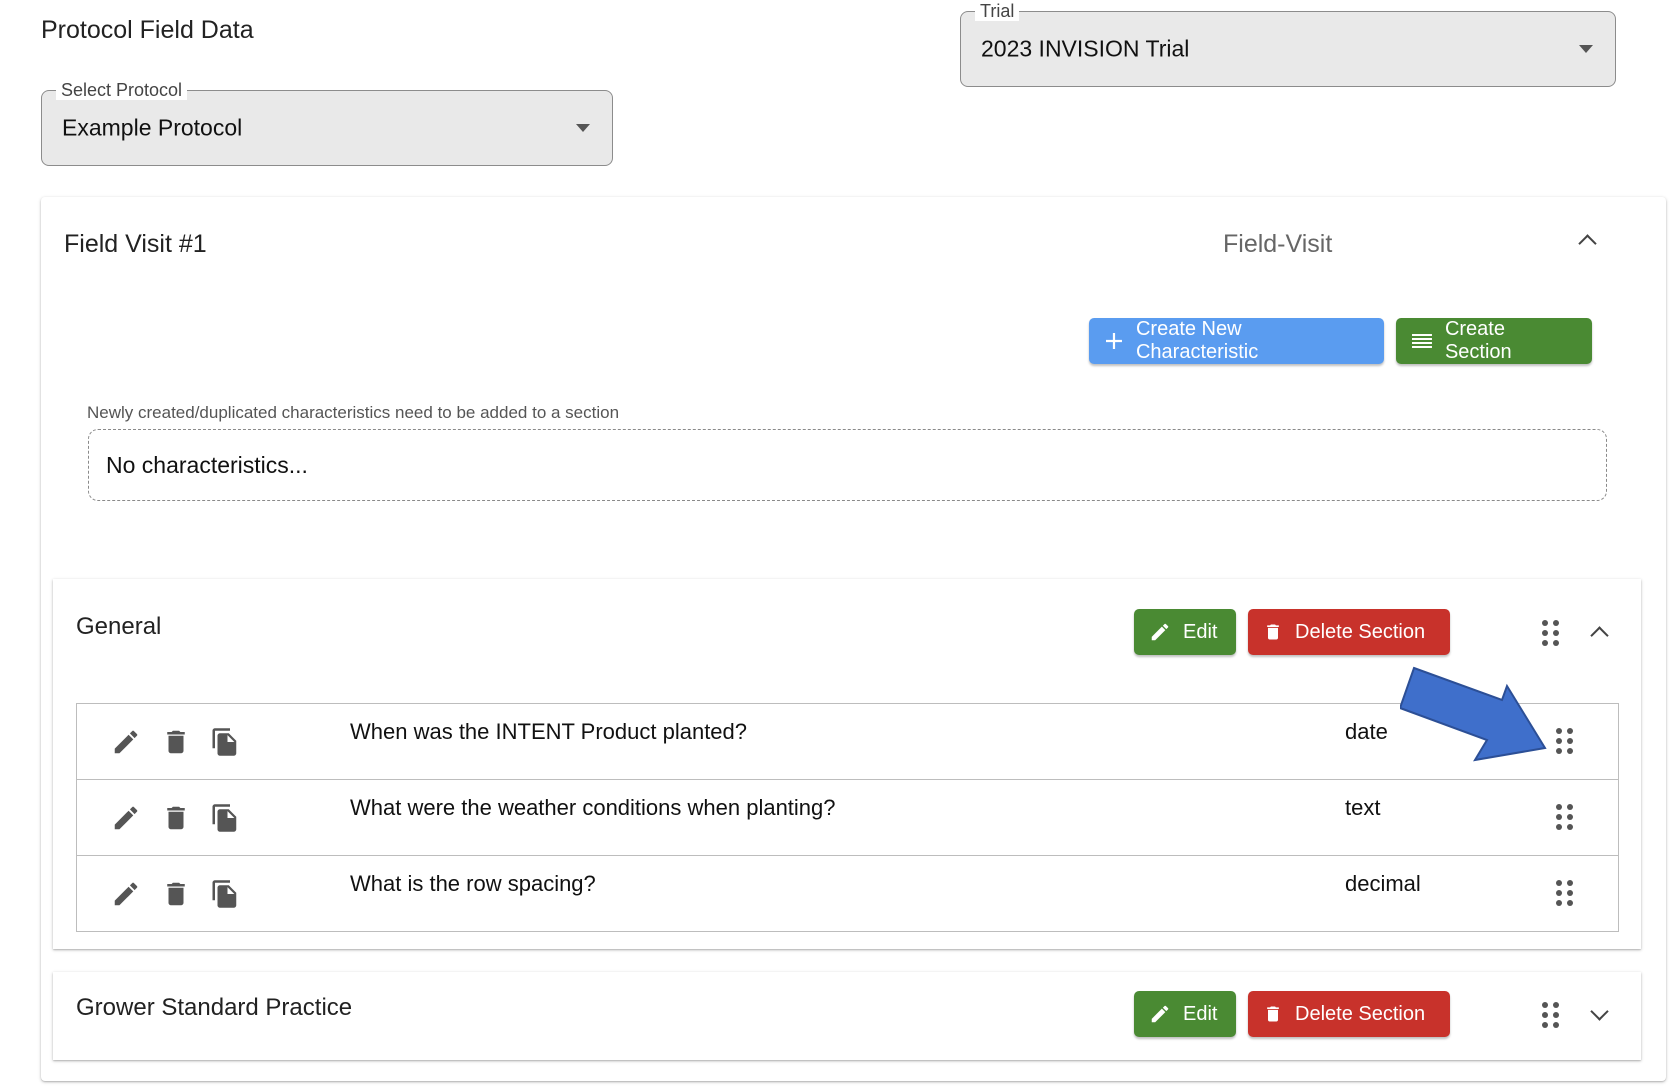  What do you see at coordinates (1363, 807) in the screenshot?
I see `characteristic-type: text` at bounding box center [1363, 807].